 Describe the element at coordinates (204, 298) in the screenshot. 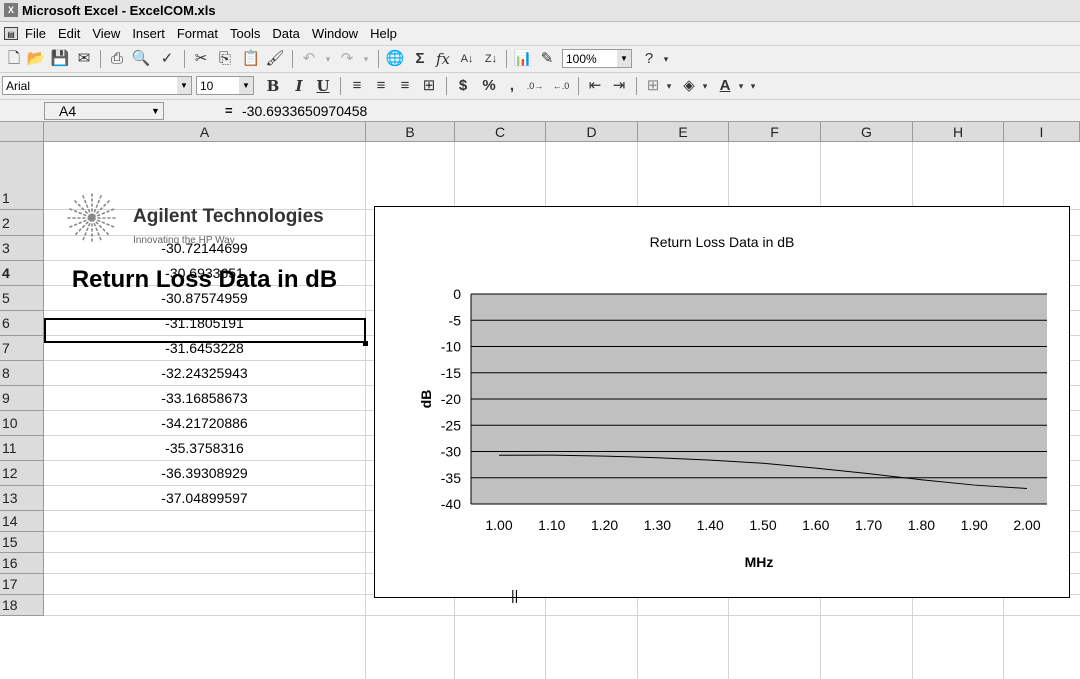

I see `cell-a5: -30.87574959` at that location.